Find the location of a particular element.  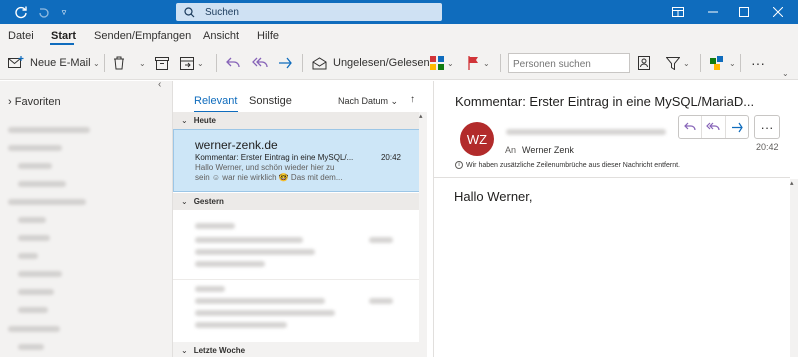

menu-start: Start is located at coordinates (63, 36).